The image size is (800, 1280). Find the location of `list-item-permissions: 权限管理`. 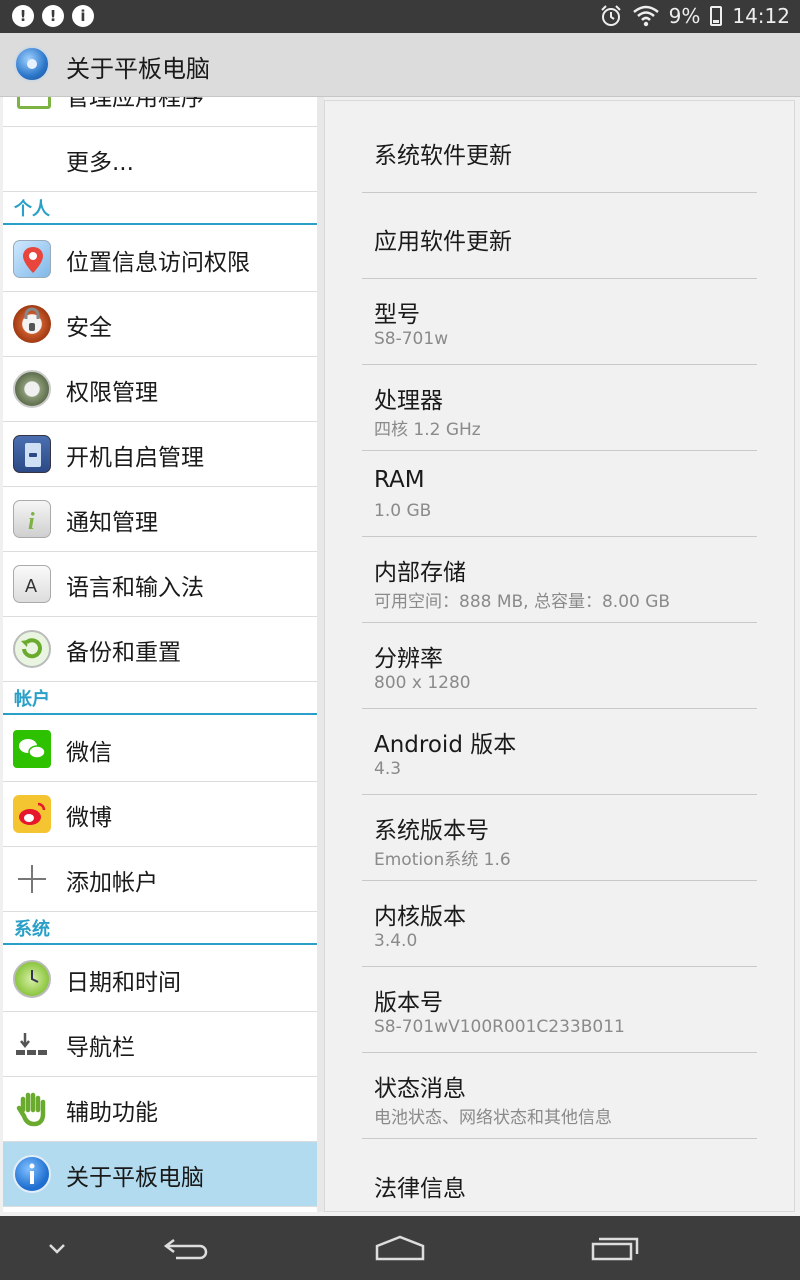

list-item-permissions: 权限管理 is located at coordinates (160, 389).